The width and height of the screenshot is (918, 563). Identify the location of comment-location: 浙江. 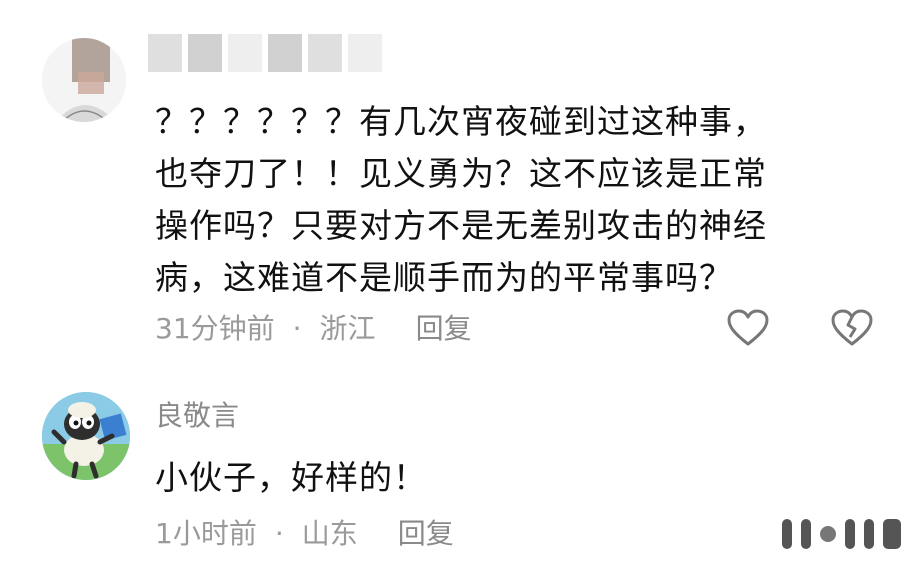
(347, 328).